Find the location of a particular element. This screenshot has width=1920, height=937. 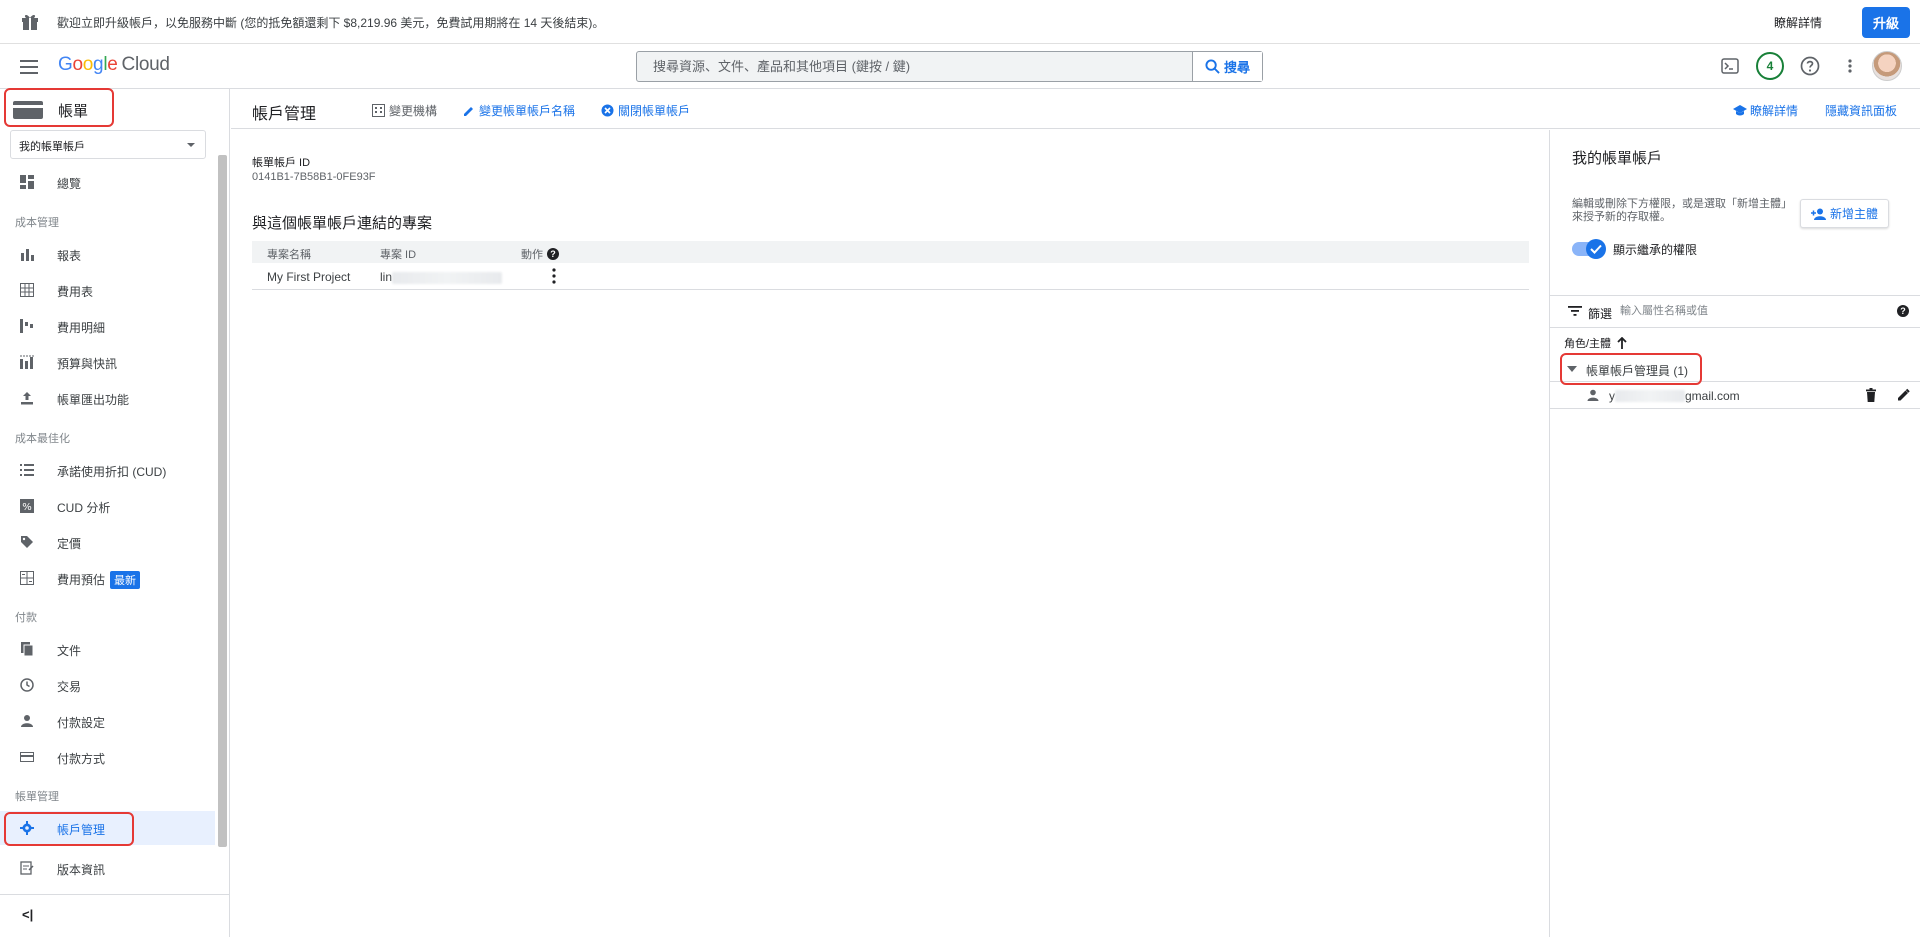

sidebar-item-payment-settings: 付款設定 is located at coordinates (107, 721).